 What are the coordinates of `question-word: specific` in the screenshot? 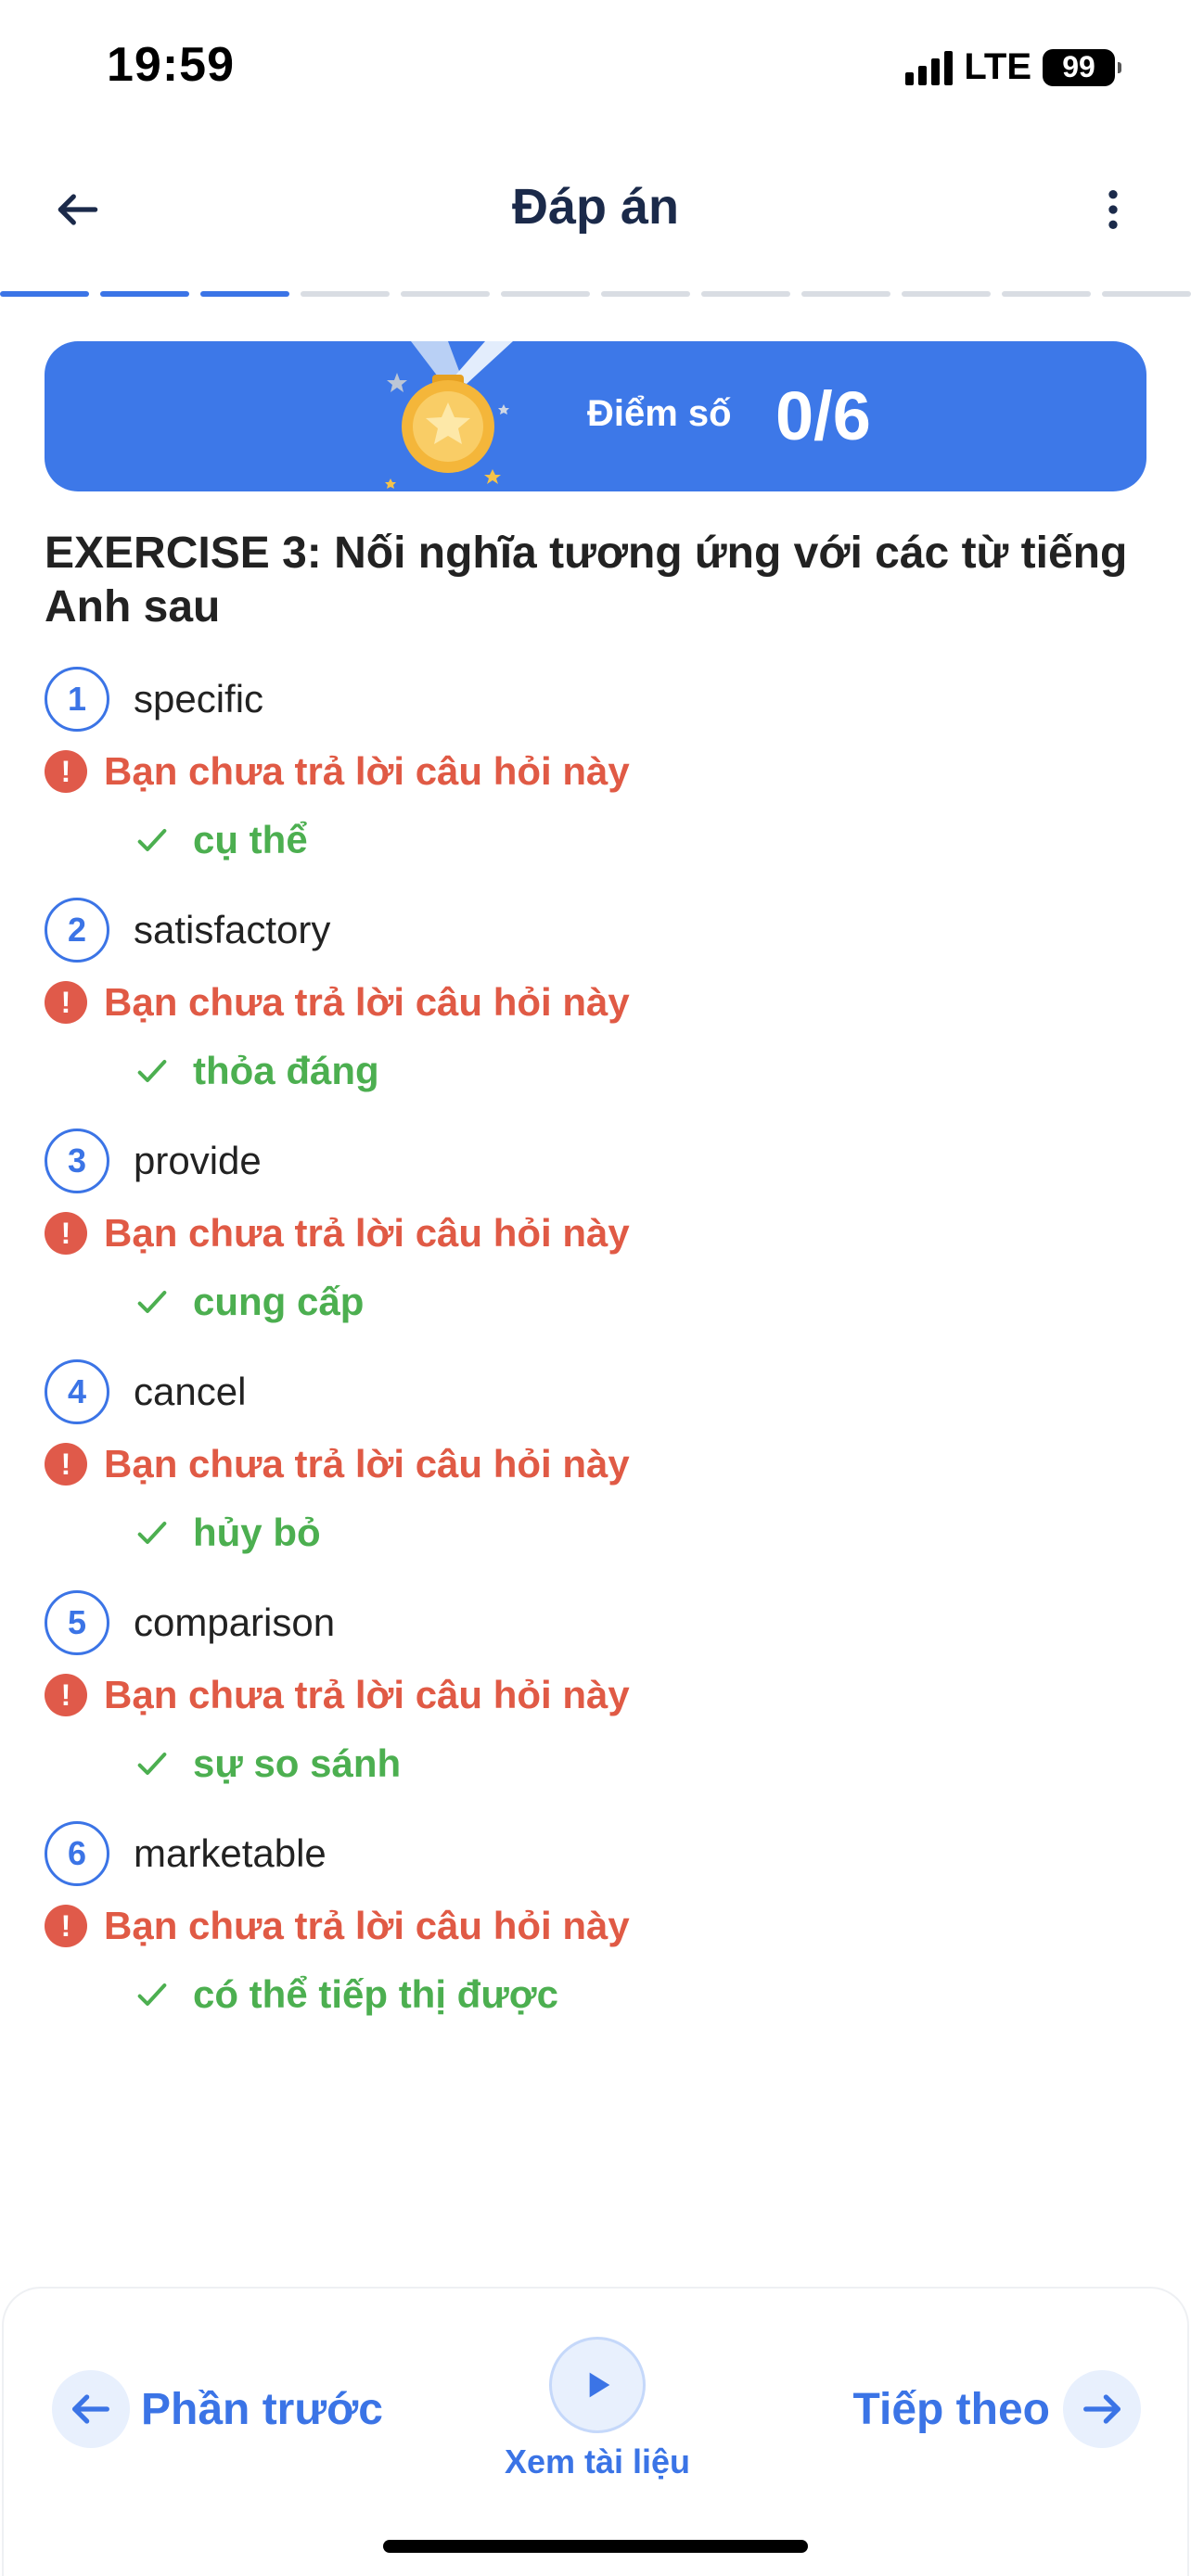 It's located at (199, 699).